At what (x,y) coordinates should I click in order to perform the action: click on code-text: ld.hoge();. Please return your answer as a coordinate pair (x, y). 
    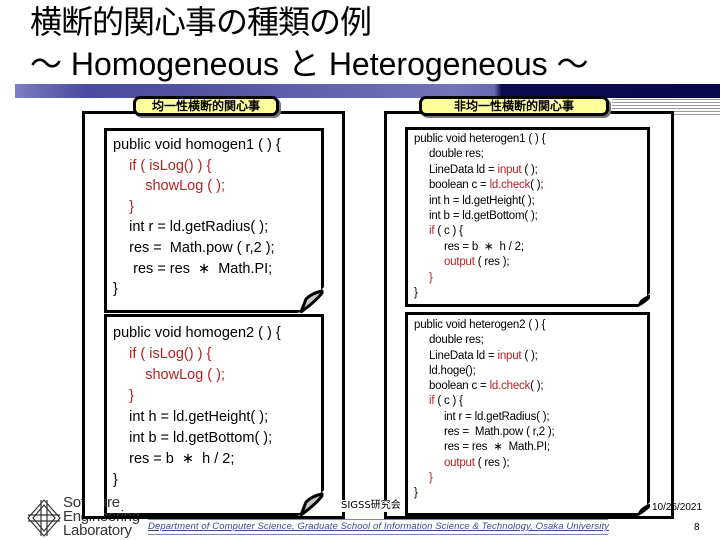
    Looking at the image, I should click on (445, 370).